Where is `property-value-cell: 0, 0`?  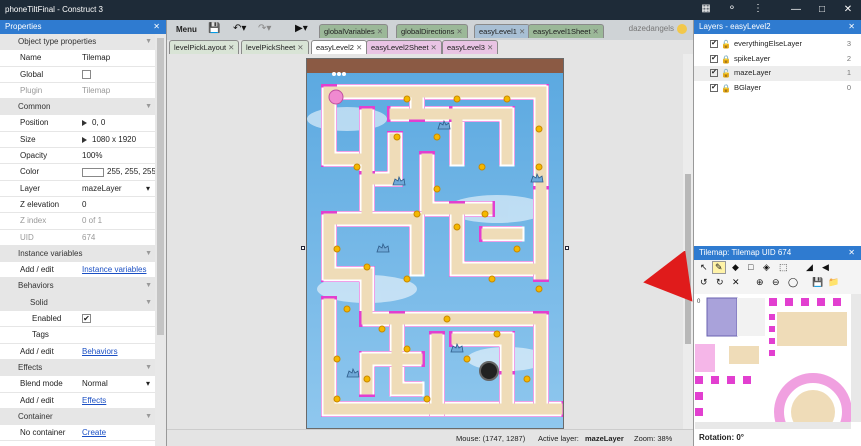 property-value-cell: 0, 0 is located at coordinates (93, 123).